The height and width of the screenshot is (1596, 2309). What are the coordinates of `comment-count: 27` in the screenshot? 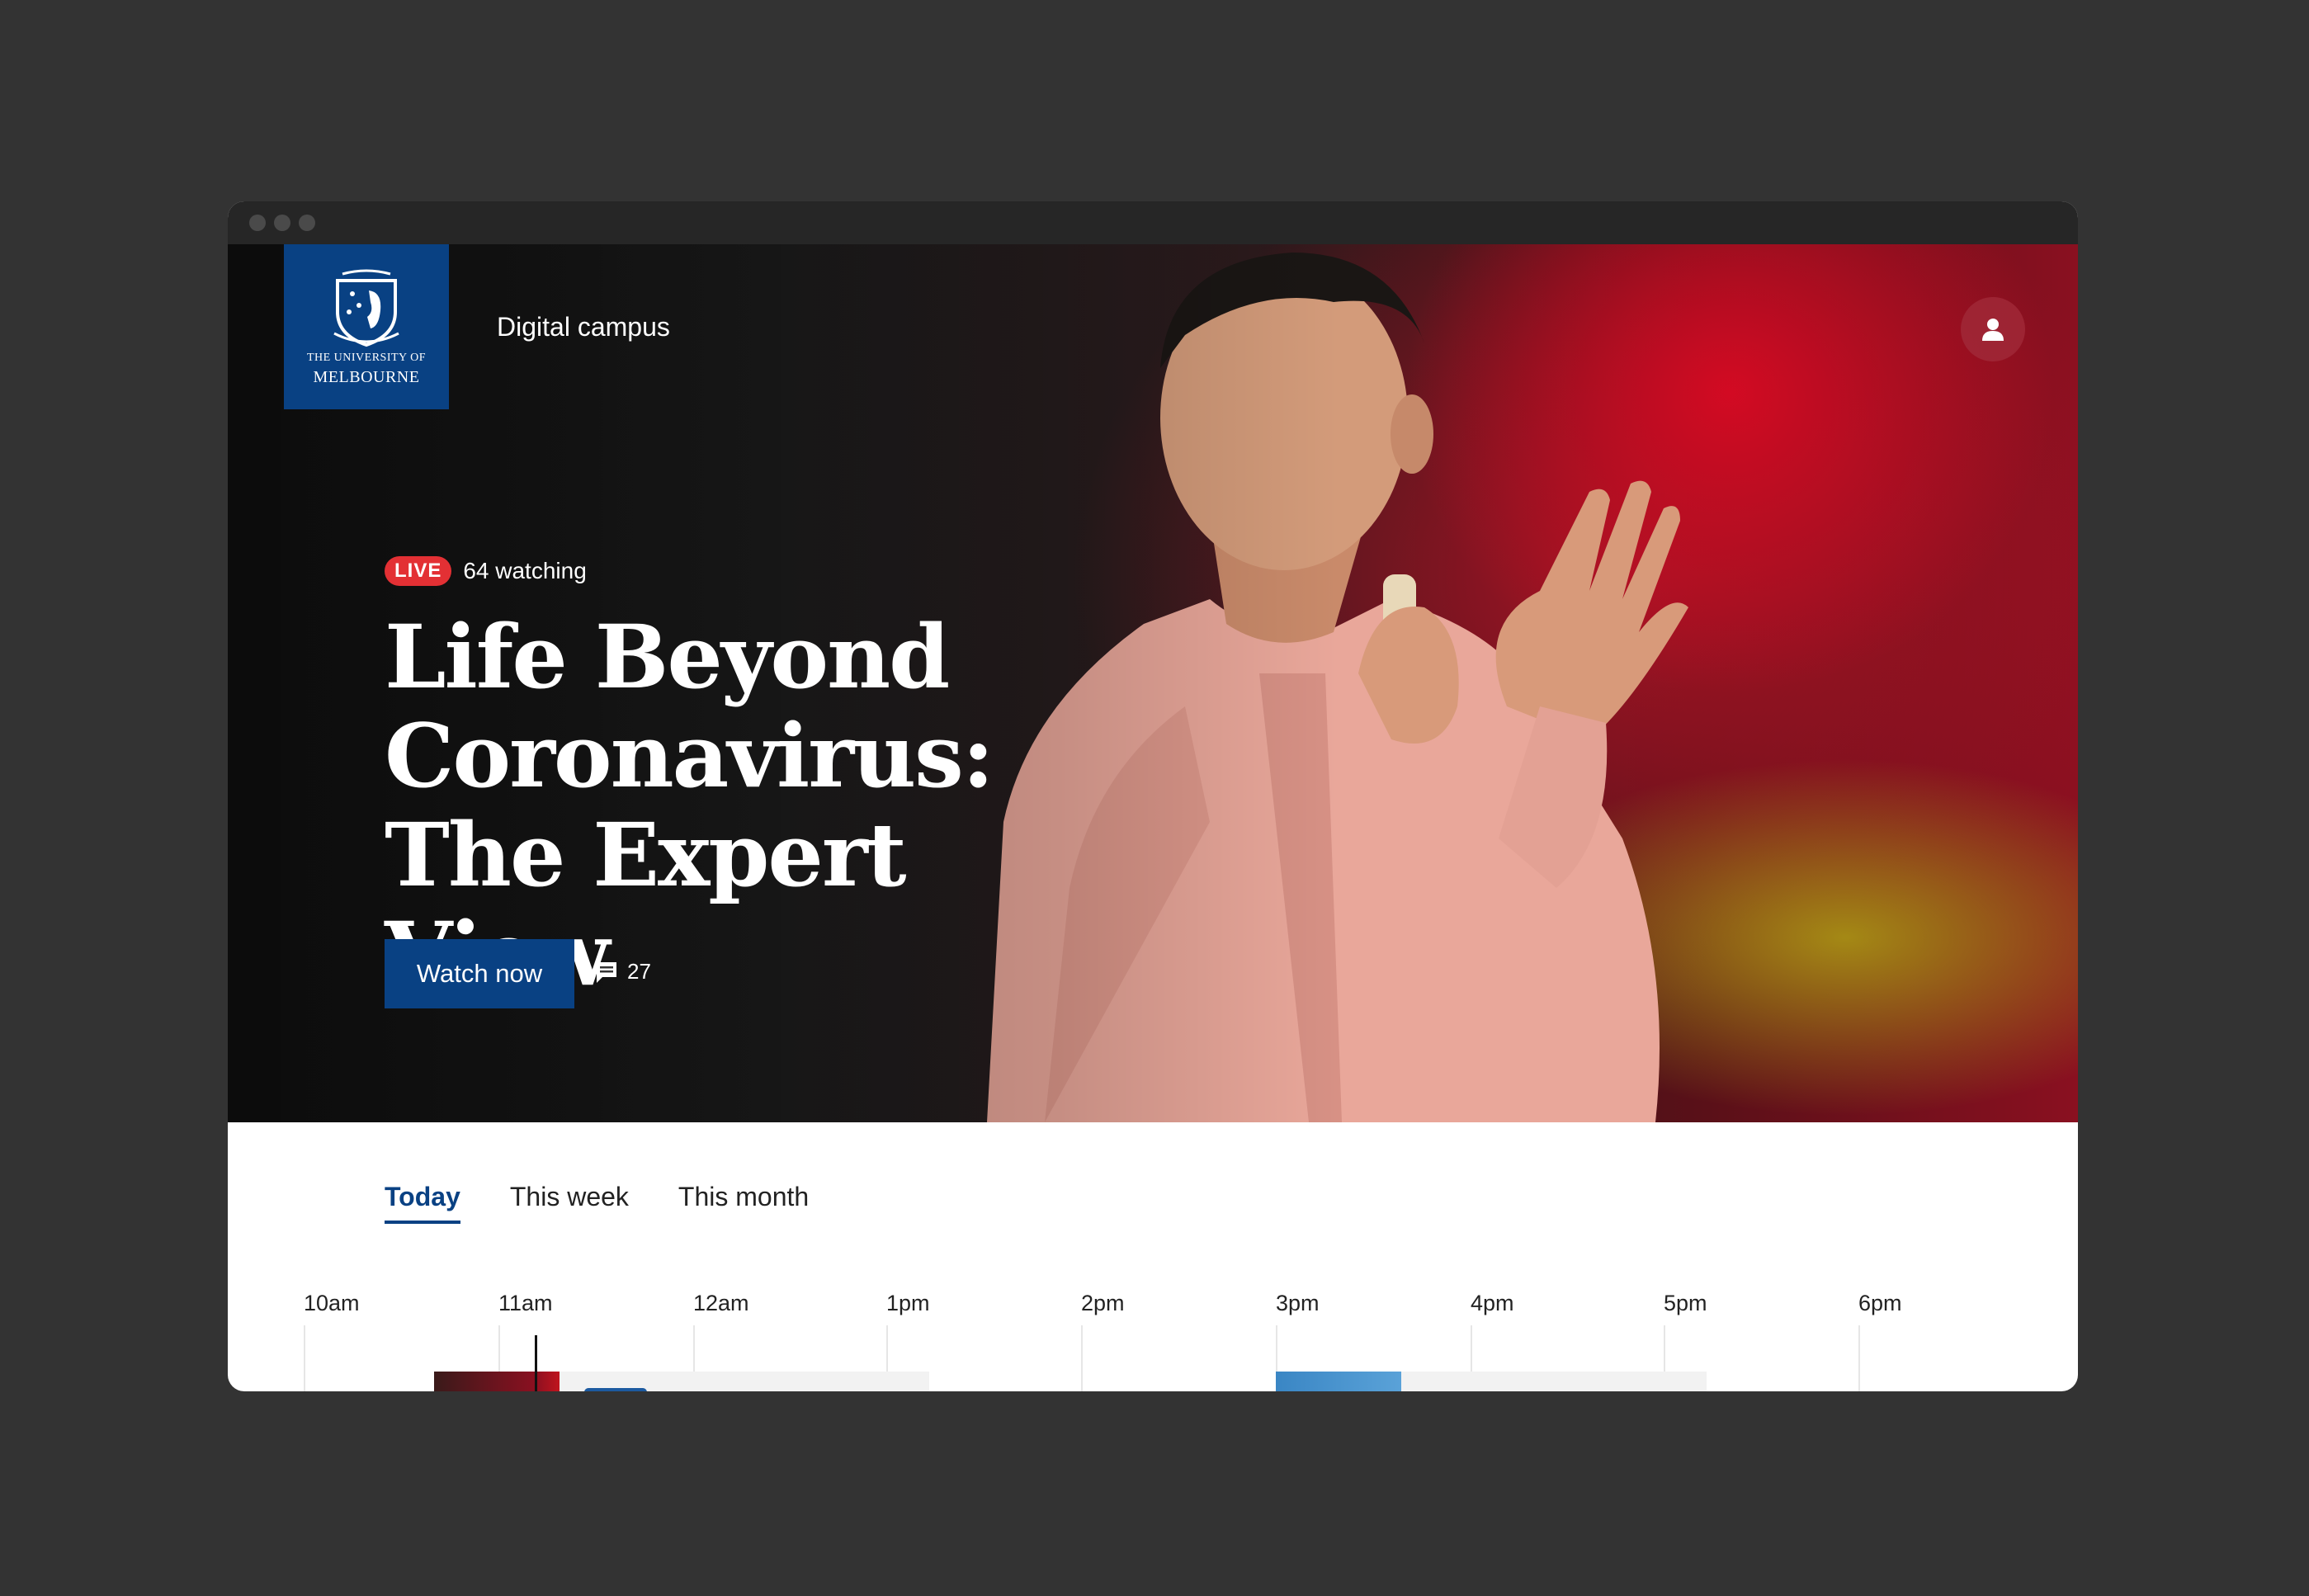 It's located at (639, 971).